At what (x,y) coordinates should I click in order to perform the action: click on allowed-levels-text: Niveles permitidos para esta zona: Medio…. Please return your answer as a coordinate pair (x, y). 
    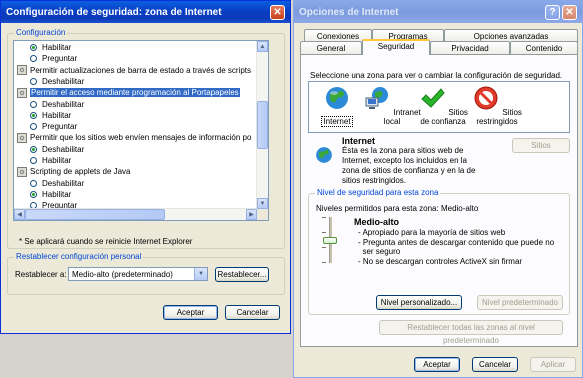
    Looking at the image, I should click on (397, 208).